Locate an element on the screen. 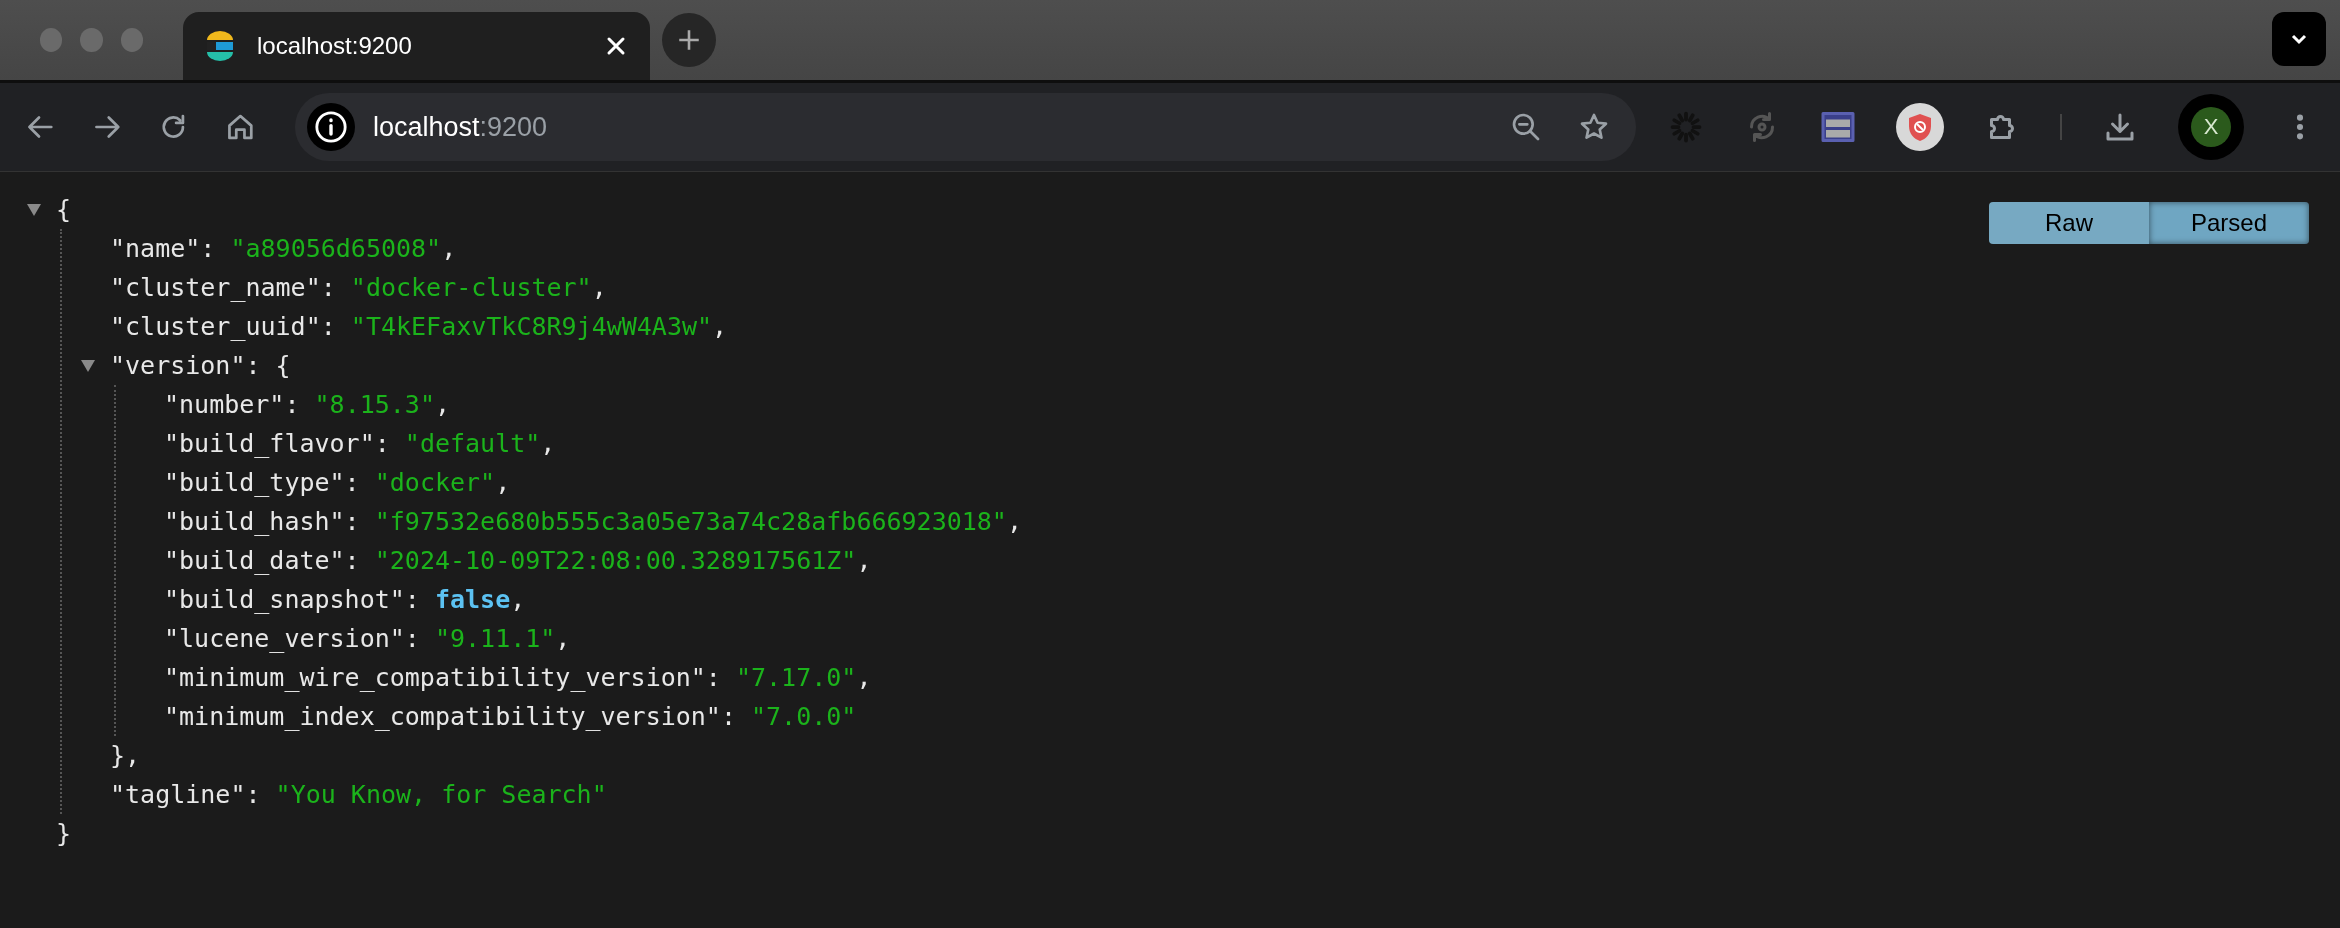 This screenshot has height=928, width=2340. json-property: "build_flavor": "default", is located at coordinates (360, 443).